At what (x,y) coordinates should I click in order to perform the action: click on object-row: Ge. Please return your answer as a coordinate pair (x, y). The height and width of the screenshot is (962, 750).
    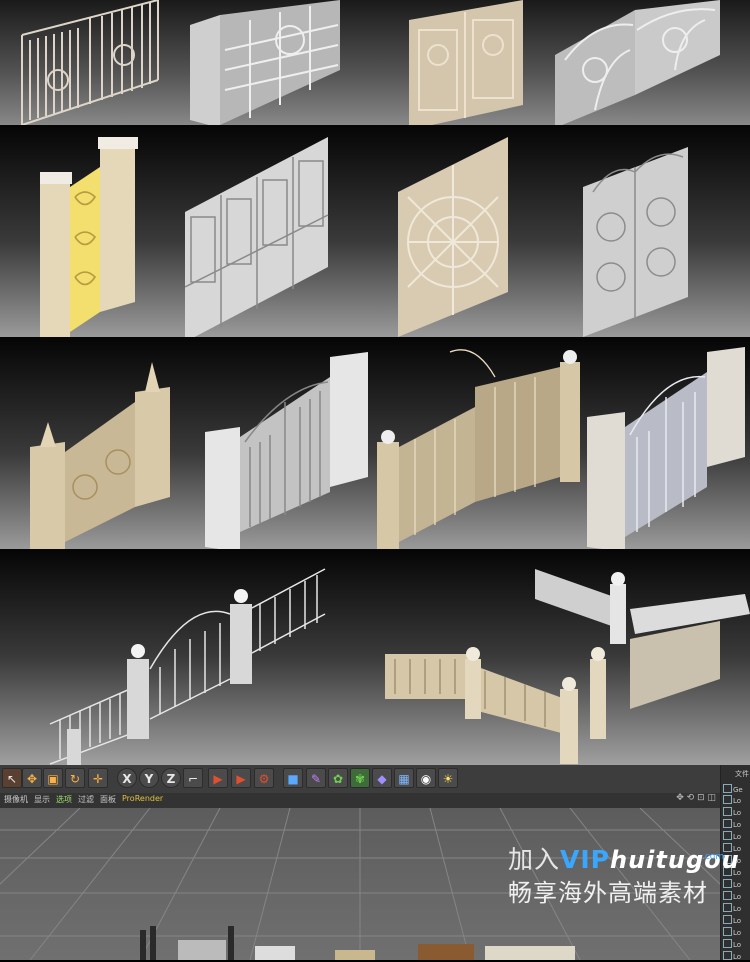
    Looking at the image, I should click on (736, 789).